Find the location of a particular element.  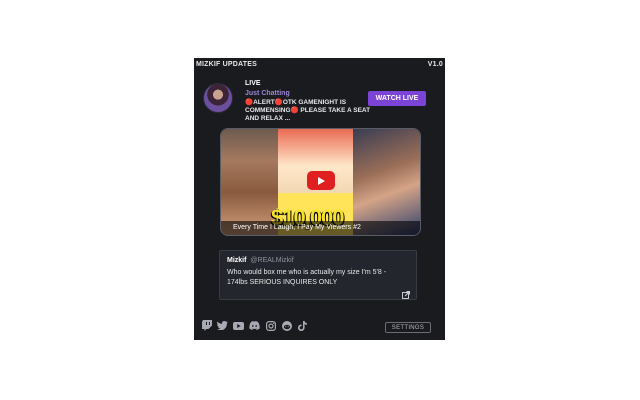

live-status-label: LIVE is located at coordinates (253, 83).